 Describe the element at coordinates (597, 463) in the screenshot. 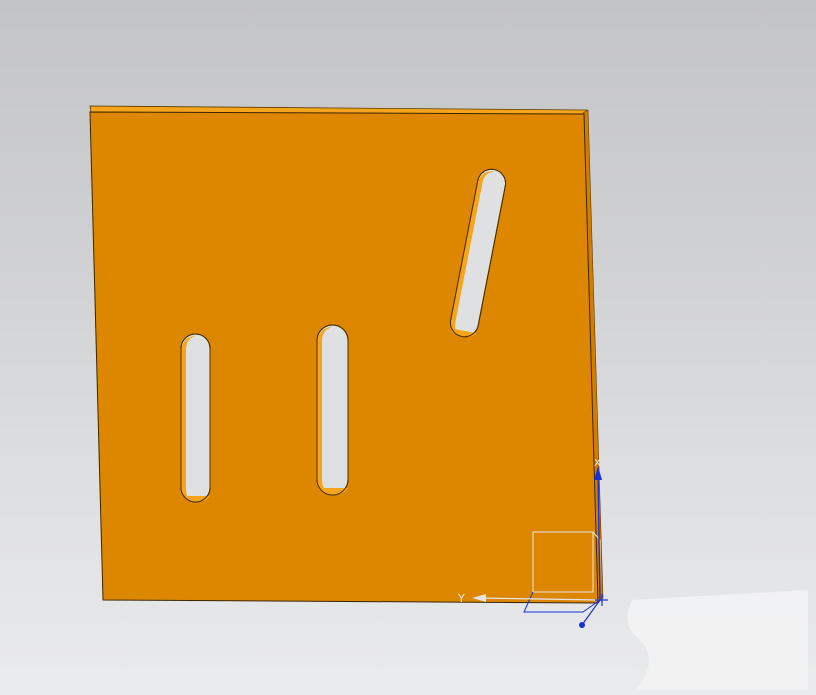

I see `x-axis-label: X` at that location.